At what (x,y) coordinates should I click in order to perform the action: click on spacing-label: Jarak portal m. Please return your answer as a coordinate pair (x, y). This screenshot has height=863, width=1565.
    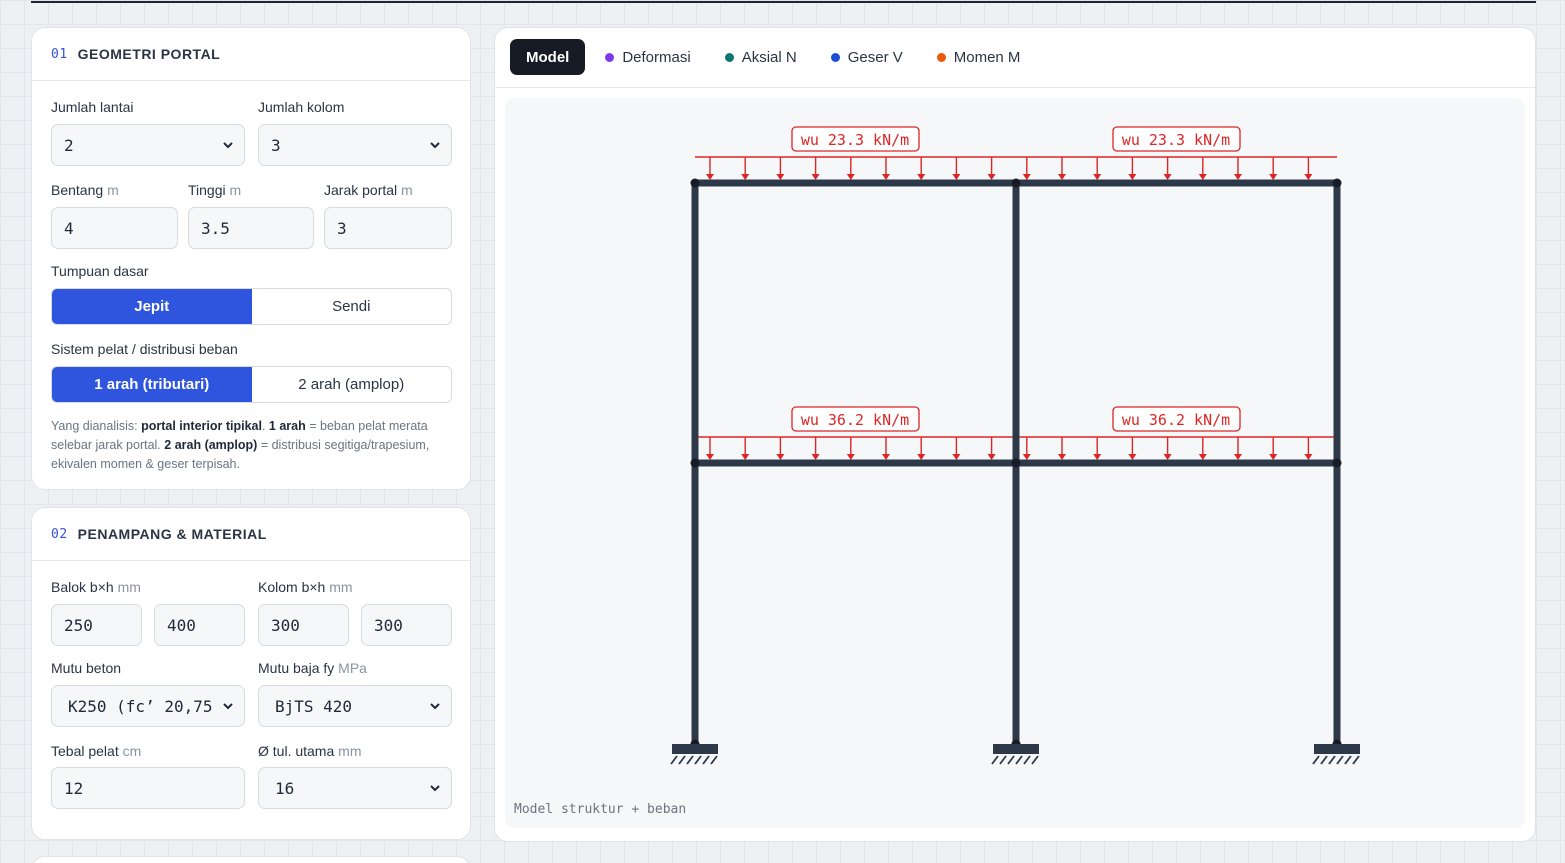
    Looking at the image, I should click on (368, 190).